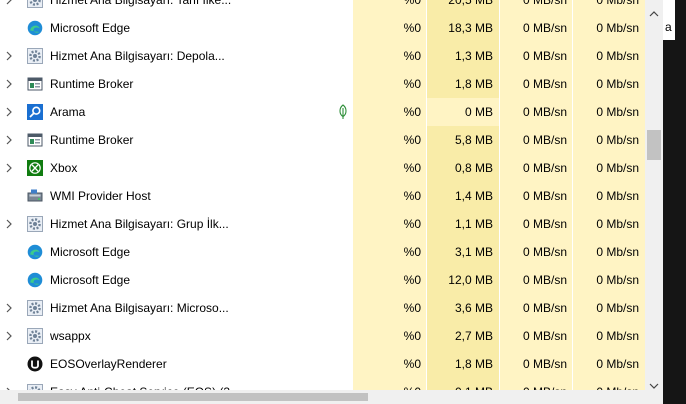  Describe the element at coordinates (473, 140) in the screenshot. I see `memory-value: 5,8 MB` at that location.